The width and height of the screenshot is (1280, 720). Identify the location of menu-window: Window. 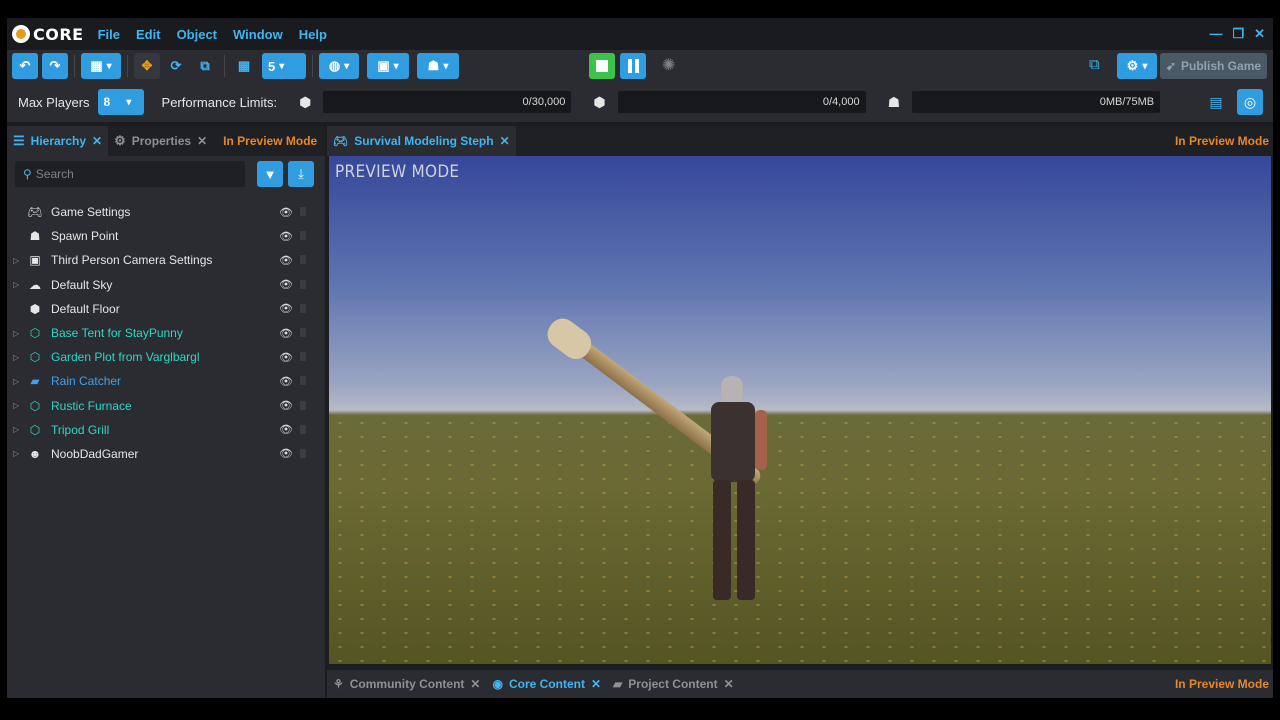
(258, 34).